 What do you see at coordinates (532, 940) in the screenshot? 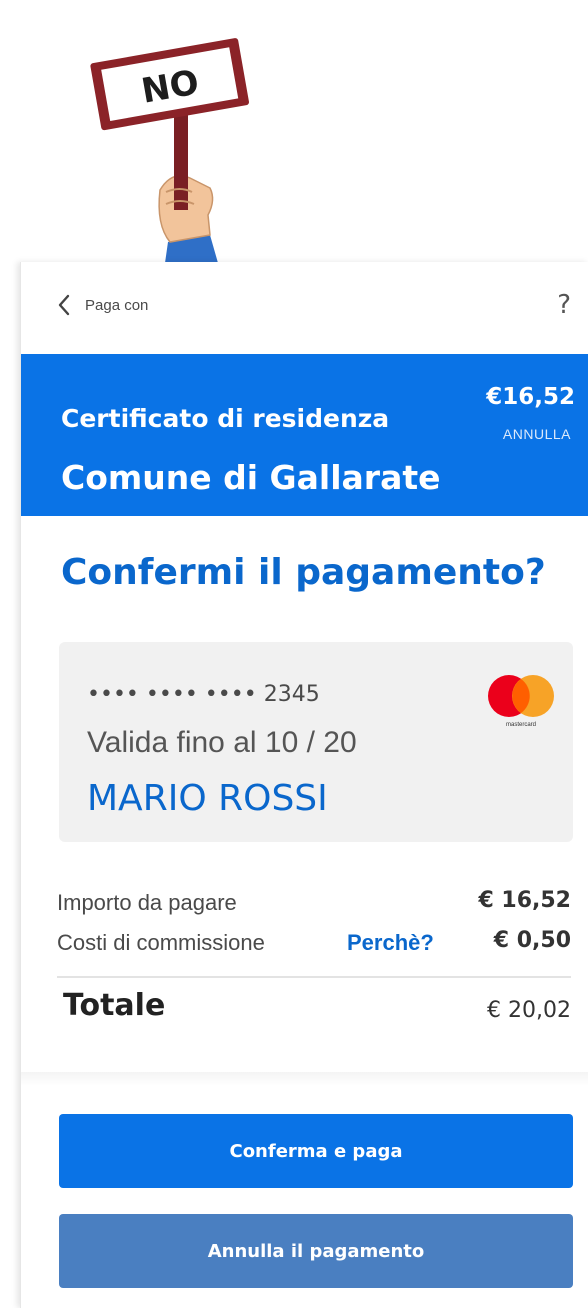
I see `fee-value: € 0,50` at bounding box center [532, 940].